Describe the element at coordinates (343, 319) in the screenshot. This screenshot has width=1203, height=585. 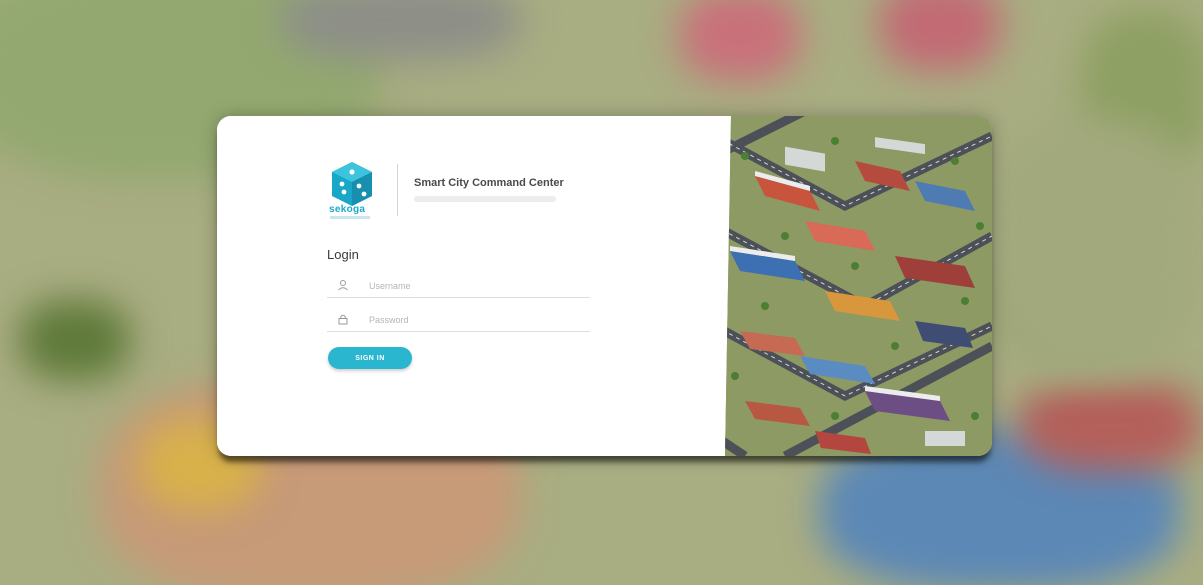
I see `lock-icon` at that location.